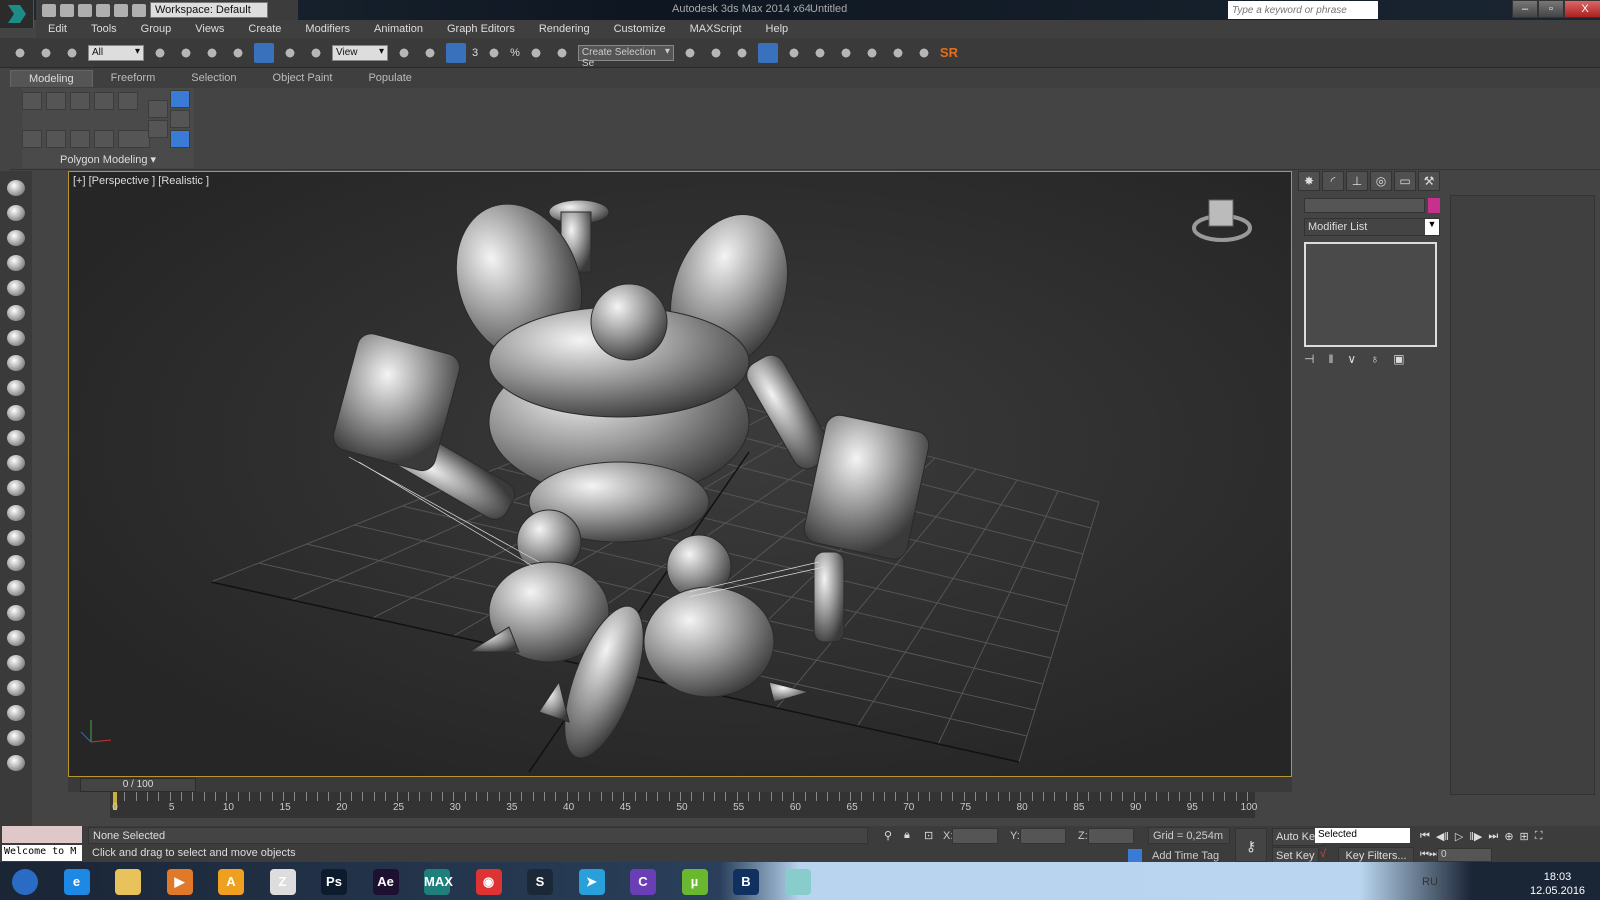  Describe the element at coordinates (180, 119) in the screenshot. I see `pin-stack-icon` at that location.